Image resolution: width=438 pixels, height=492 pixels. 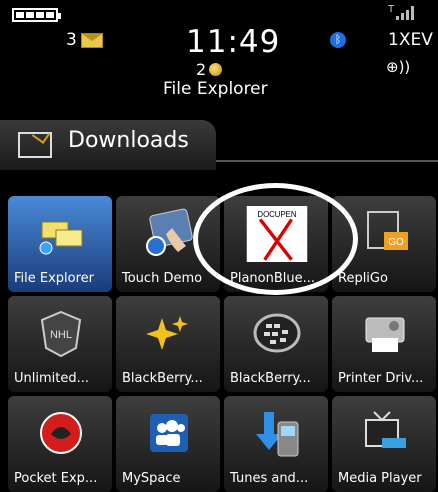 I want to click on touch-demo-icon, so click(x=169, y=232).